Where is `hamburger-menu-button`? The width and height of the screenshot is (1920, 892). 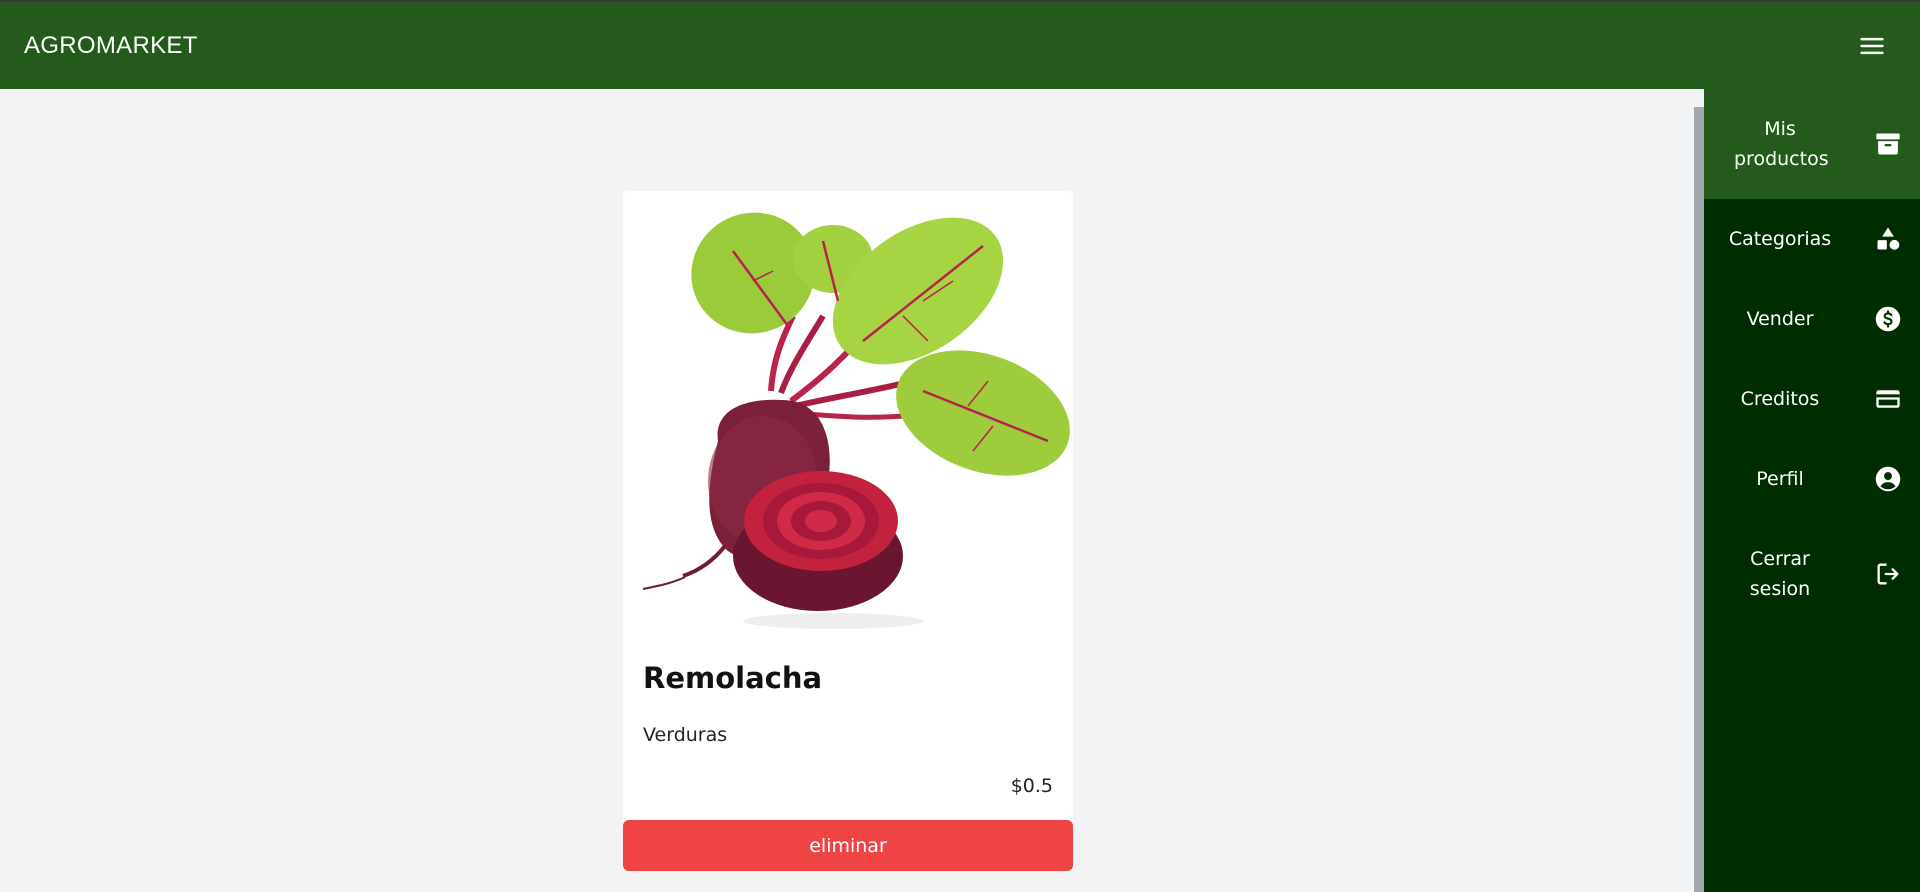
hamburger-menu-button is located at coordinates (1872, 46).